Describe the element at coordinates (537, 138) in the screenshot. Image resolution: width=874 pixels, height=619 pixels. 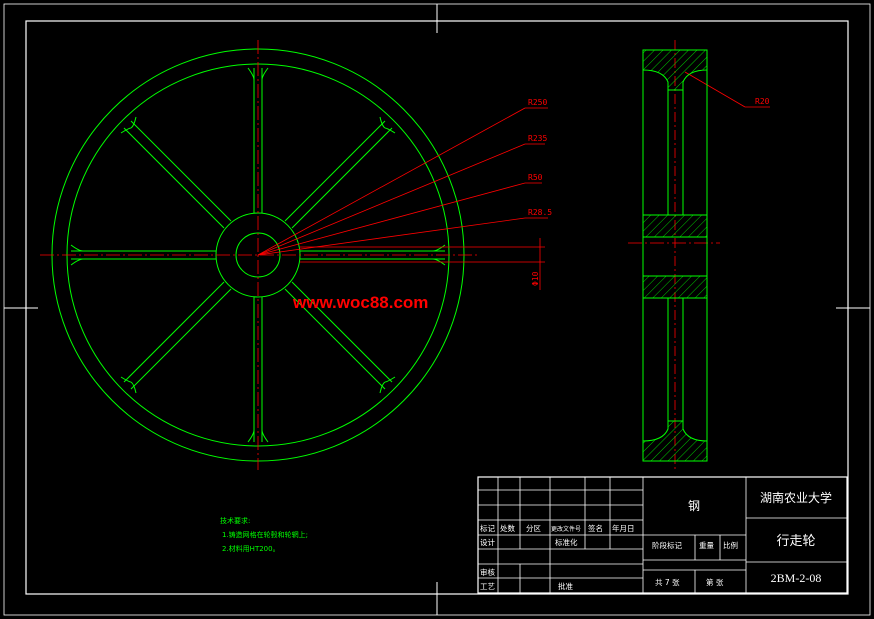
I see `dim-r235: R235` at that location.